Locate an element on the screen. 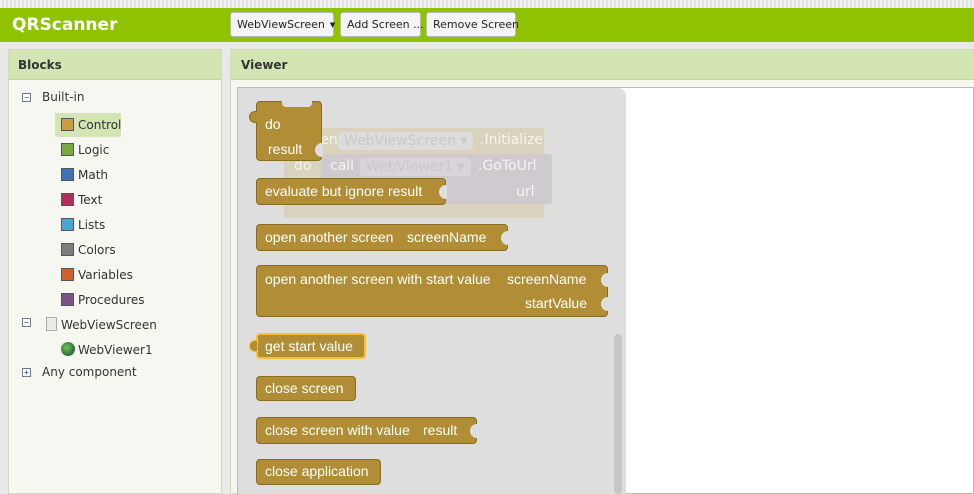  tree-item-label: Lists is located at coordinates (92, 225).